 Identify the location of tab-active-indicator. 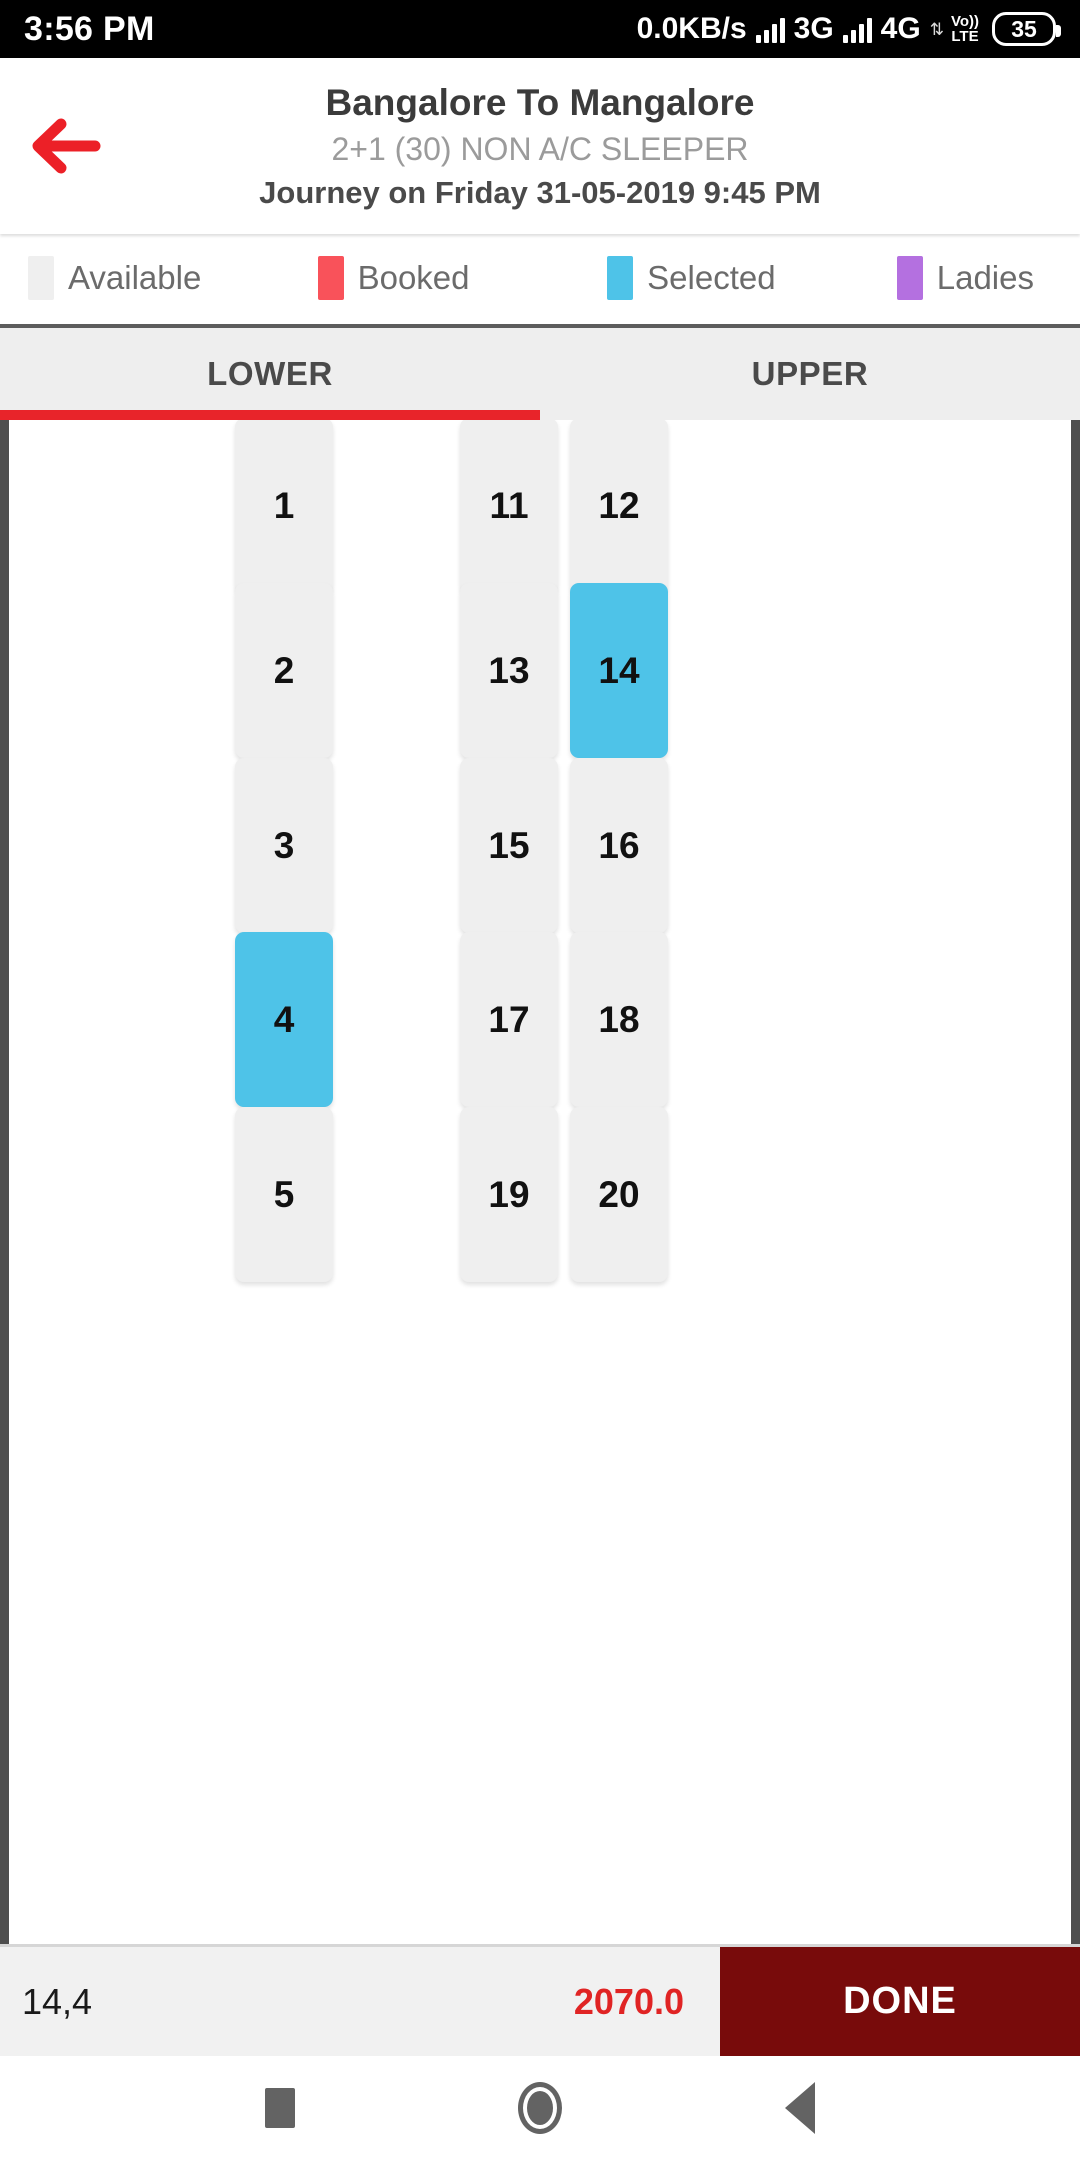
(270, 415).